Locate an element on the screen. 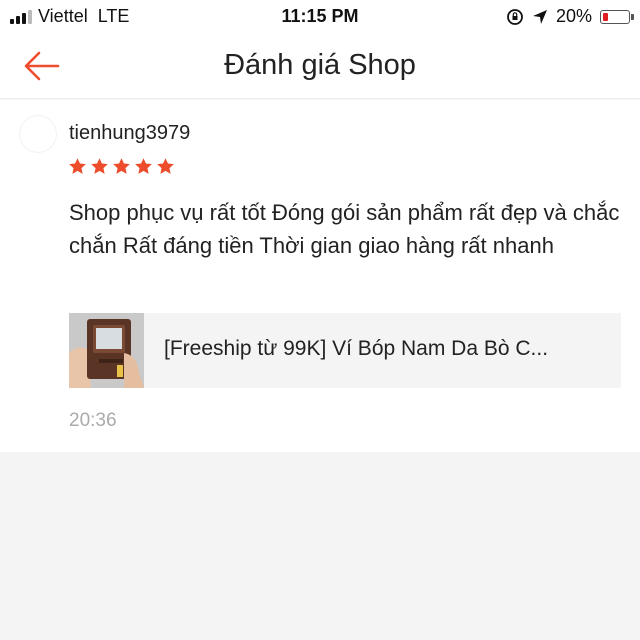  wallet-image-icon is located at coordinates (106, 350).